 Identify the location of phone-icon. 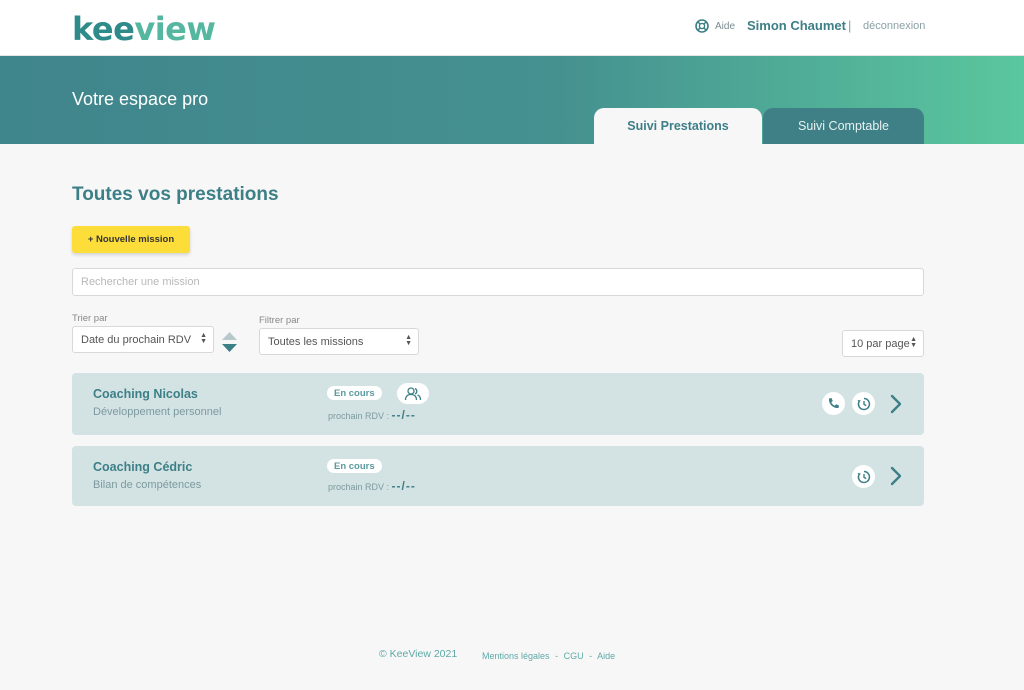
(833, 403).